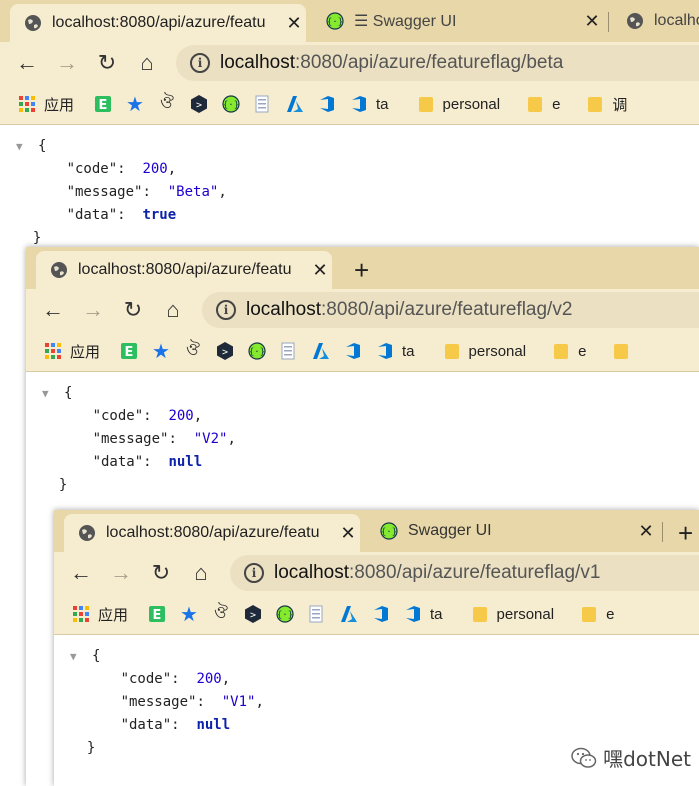 The width and height of the screenshot is (699, 786). I want to click on tab-swagger-ui: {·} Swagger UI ✕, so click(512, 531).